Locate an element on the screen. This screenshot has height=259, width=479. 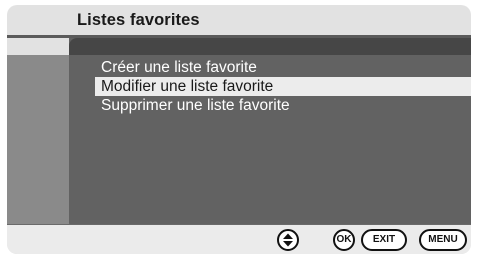
panel-top-bar is located at coordinates (270, 46).